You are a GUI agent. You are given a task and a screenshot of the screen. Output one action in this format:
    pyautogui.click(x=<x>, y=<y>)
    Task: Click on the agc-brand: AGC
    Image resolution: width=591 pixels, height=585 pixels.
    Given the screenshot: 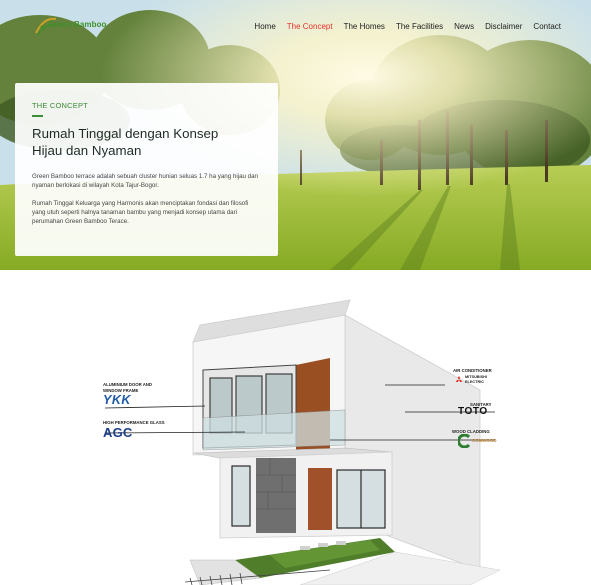 What is the action you would take?
    pyautogui.click(x=118, y=432)
    